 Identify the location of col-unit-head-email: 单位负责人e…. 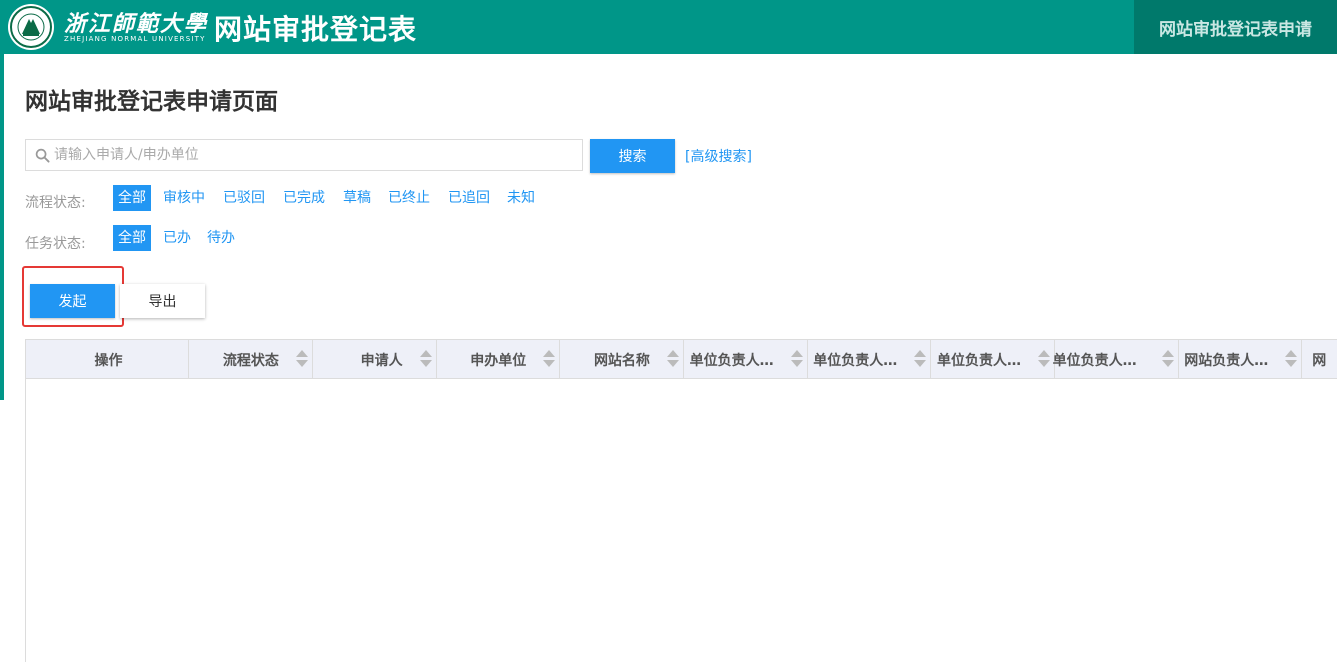
(1115, 359).